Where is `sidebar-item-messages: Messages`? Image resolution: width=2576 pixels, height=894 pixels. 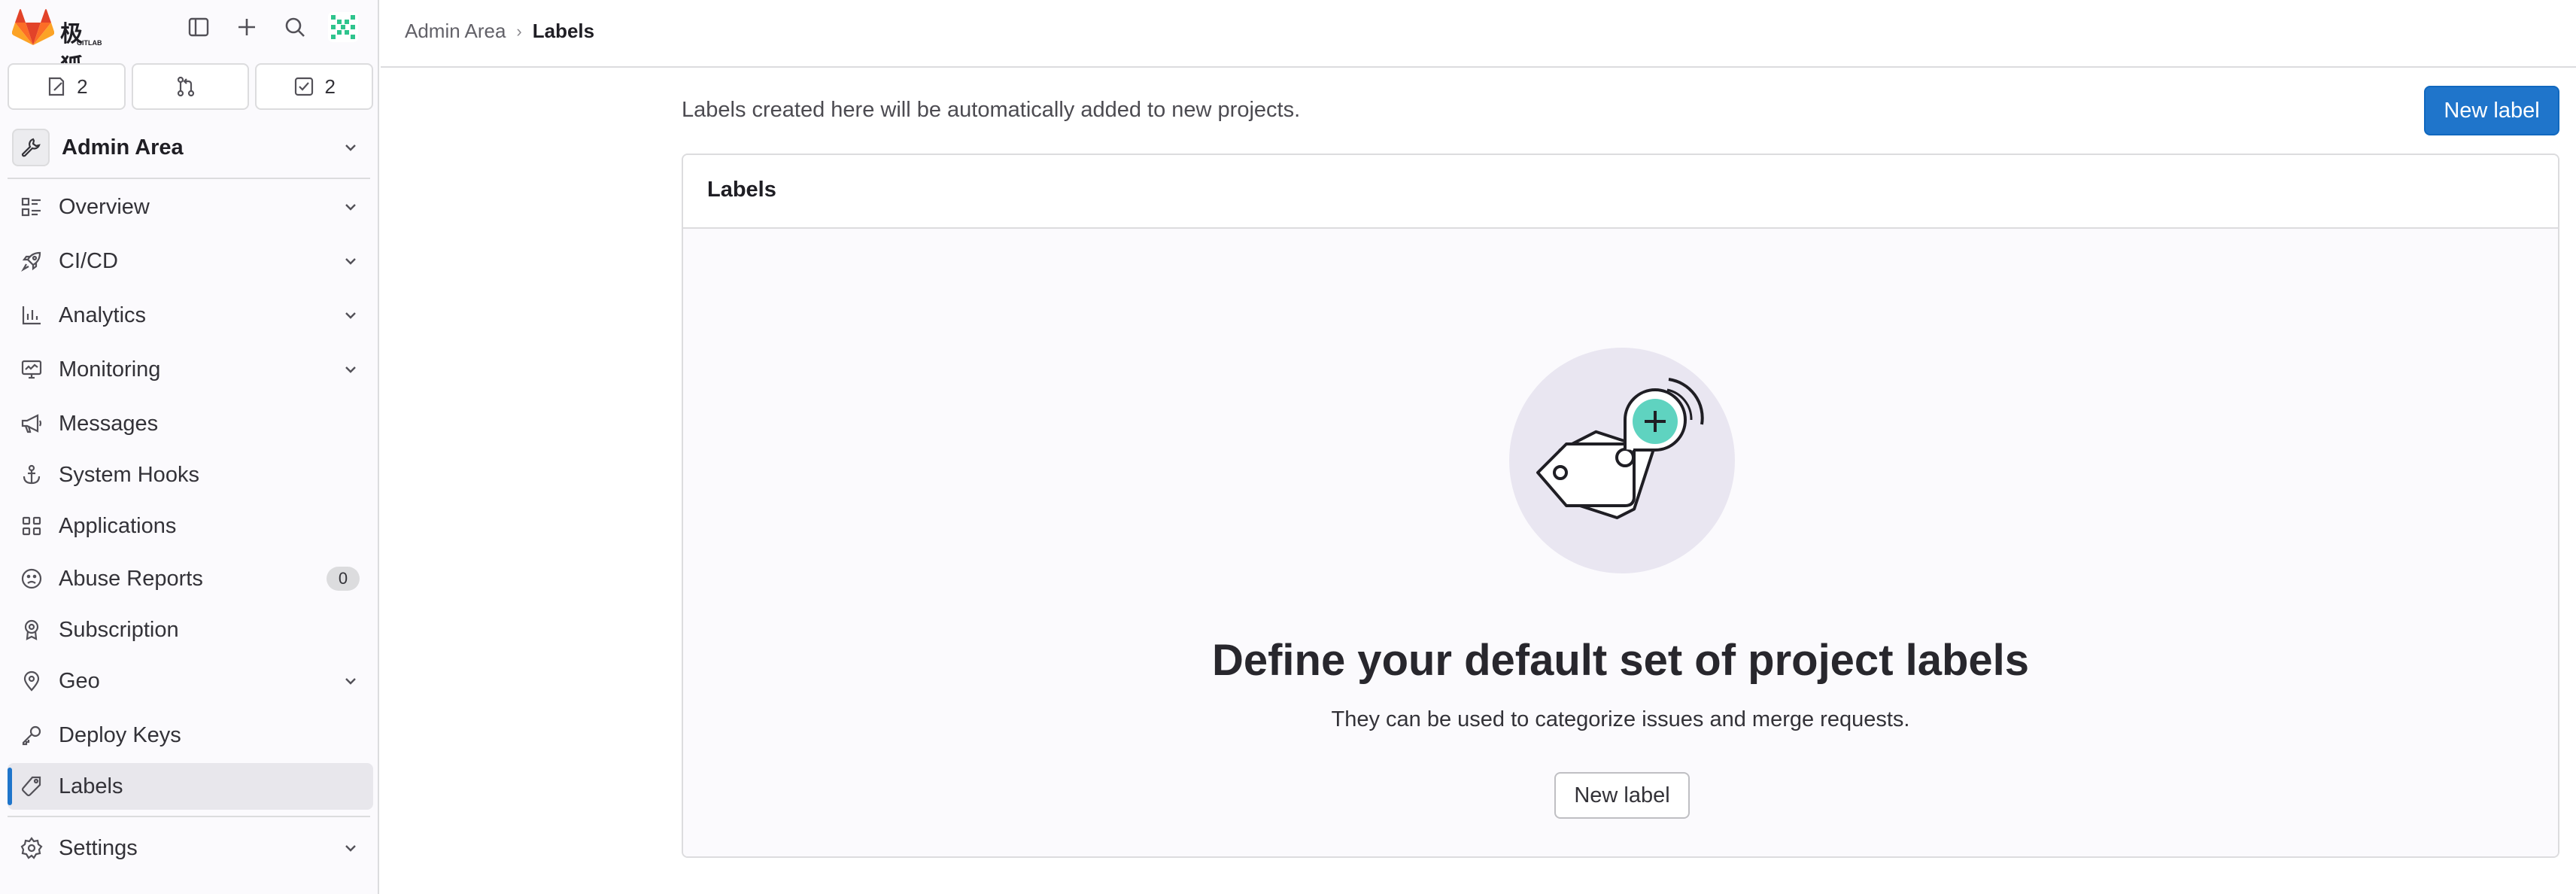
sidebar-item-messages: Messages is located at coordinates (190, 423).